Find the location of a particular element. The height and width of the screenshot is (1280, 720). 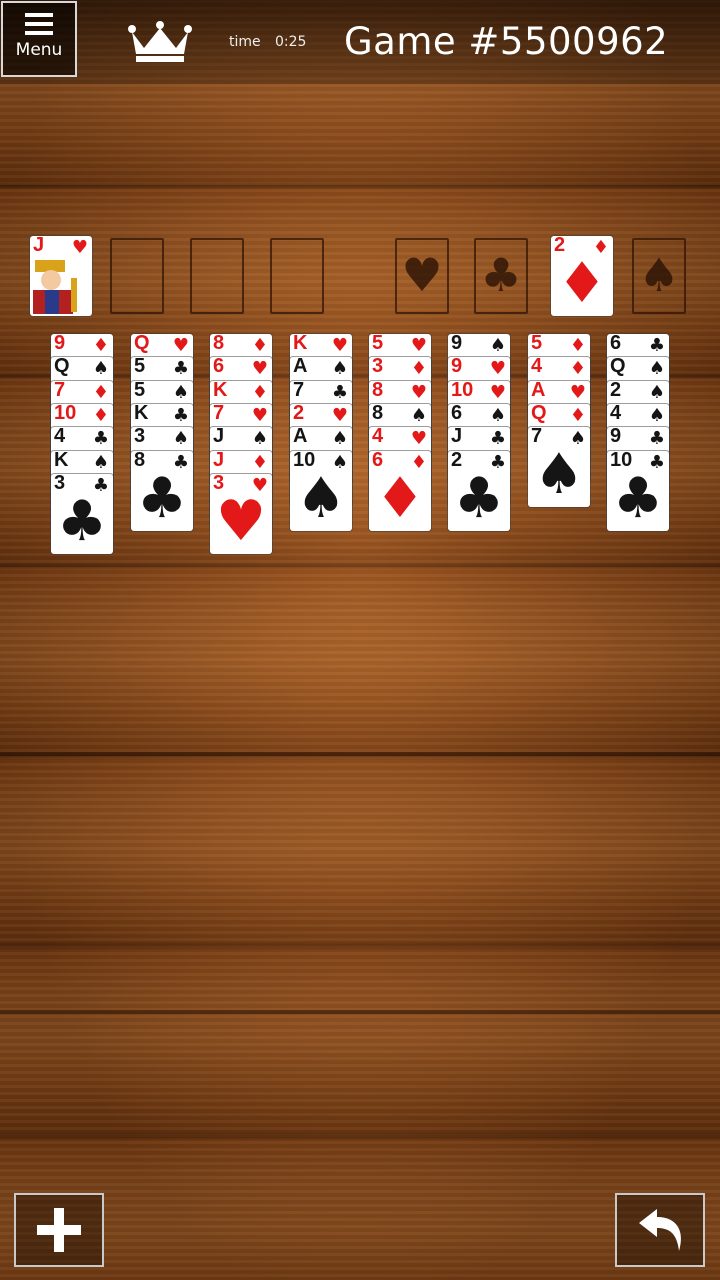

foundation-slot: ♠ is located at coordinates (659, 276).